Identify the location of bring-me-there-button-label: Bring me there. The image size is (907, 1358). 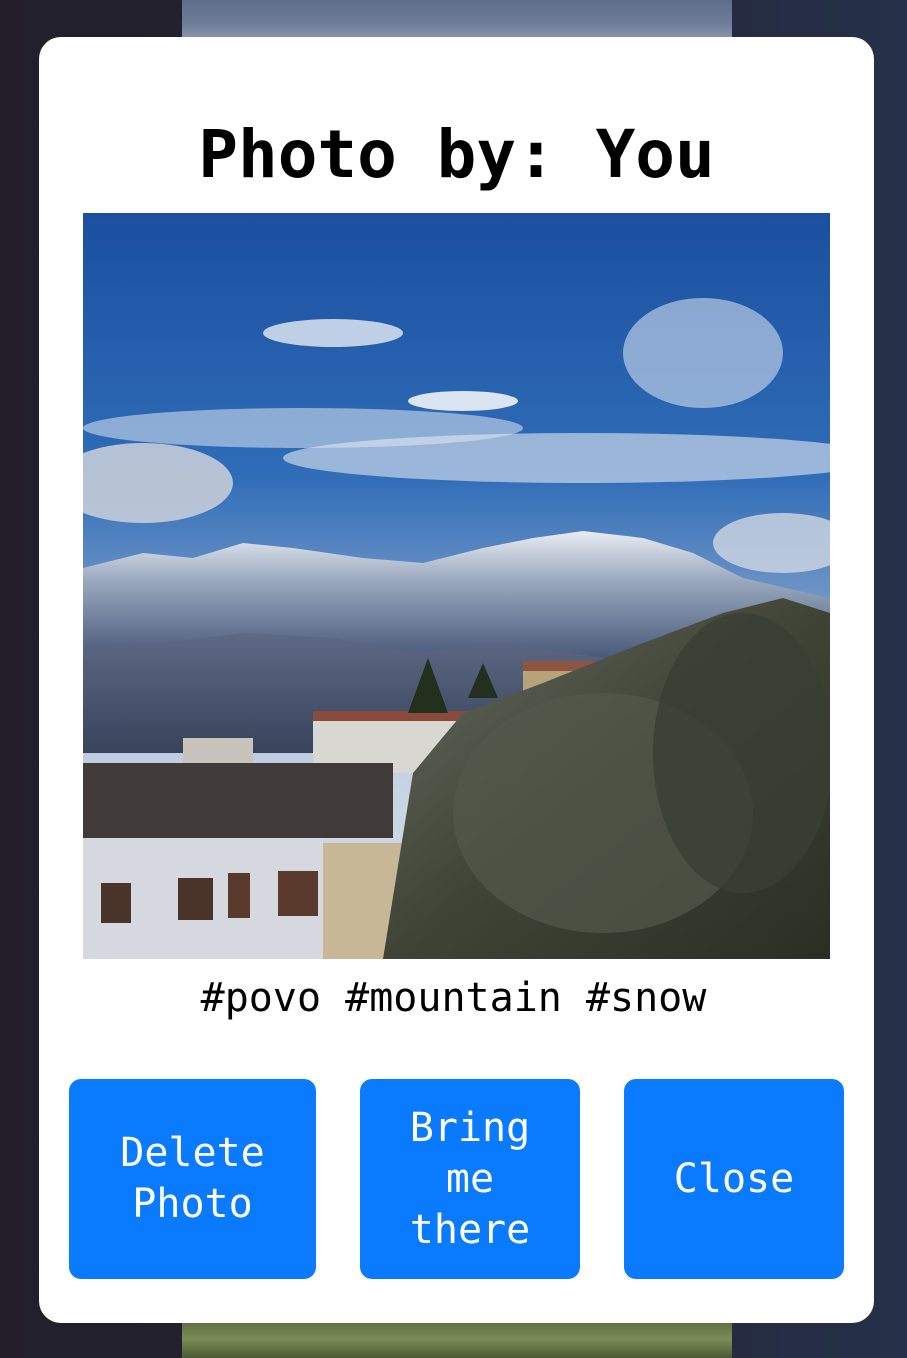
(470, 1178).